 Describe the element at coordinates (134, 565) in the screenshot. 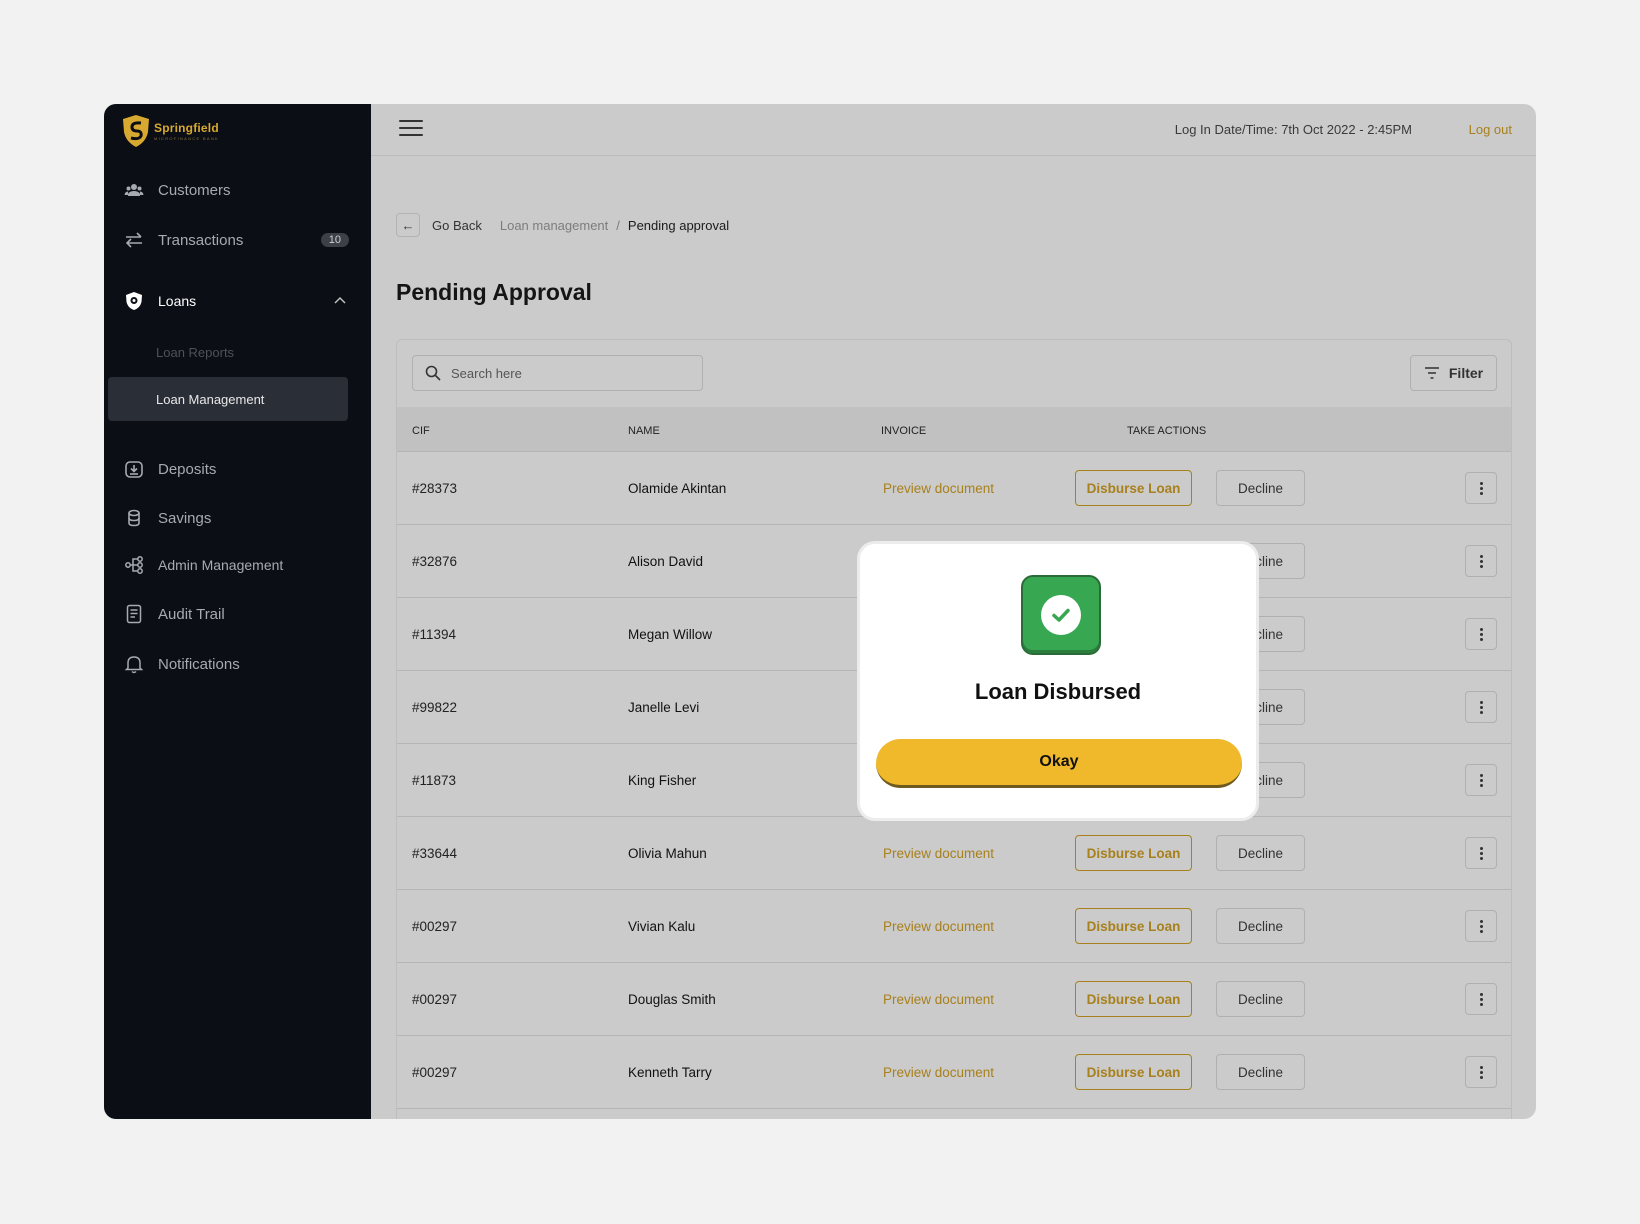

I see `hierarchy-icon` at that location.